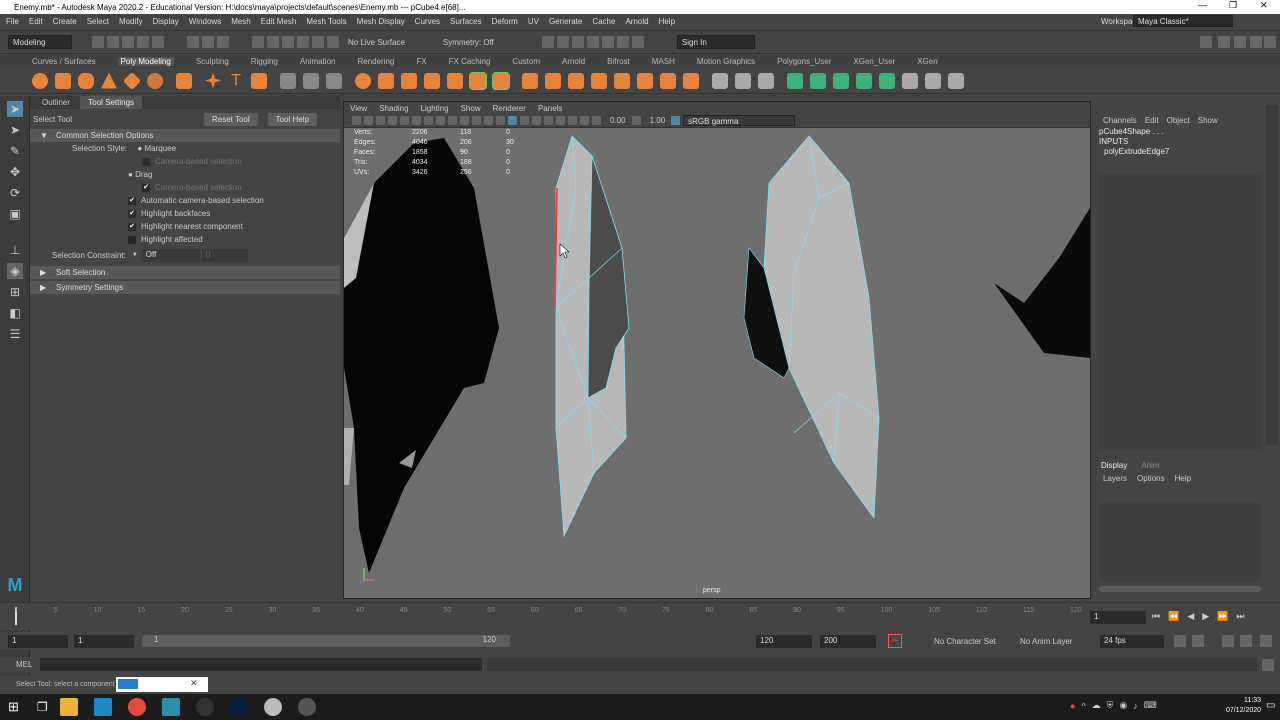 Image resolution: width=1280 pixels, height=720 pixels. What do you see at coordinates (1240, 42) in the screenshot?
I see `tool-settings-icon` at bounding box center [1240, 42].